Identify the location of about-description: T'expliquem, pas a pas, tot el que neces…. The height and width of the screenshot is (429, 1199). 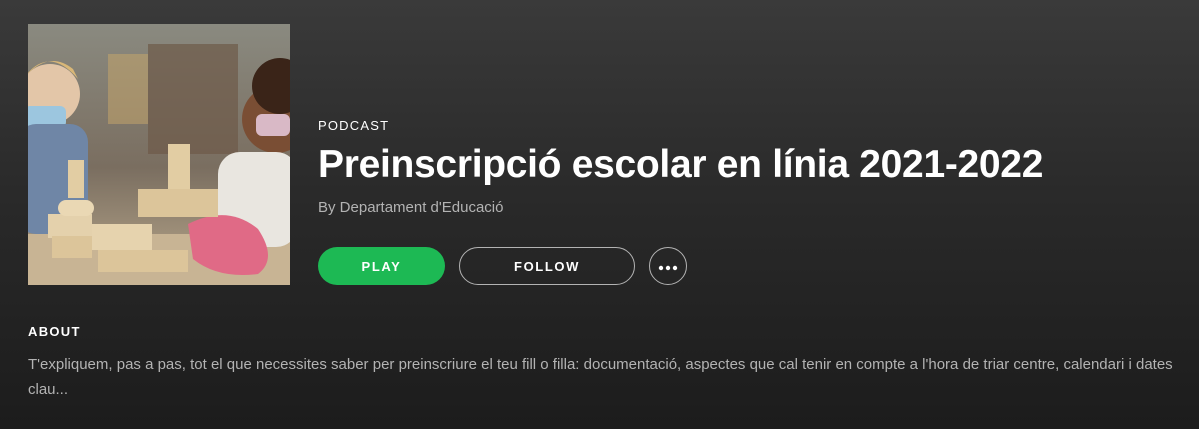
(600, 377).